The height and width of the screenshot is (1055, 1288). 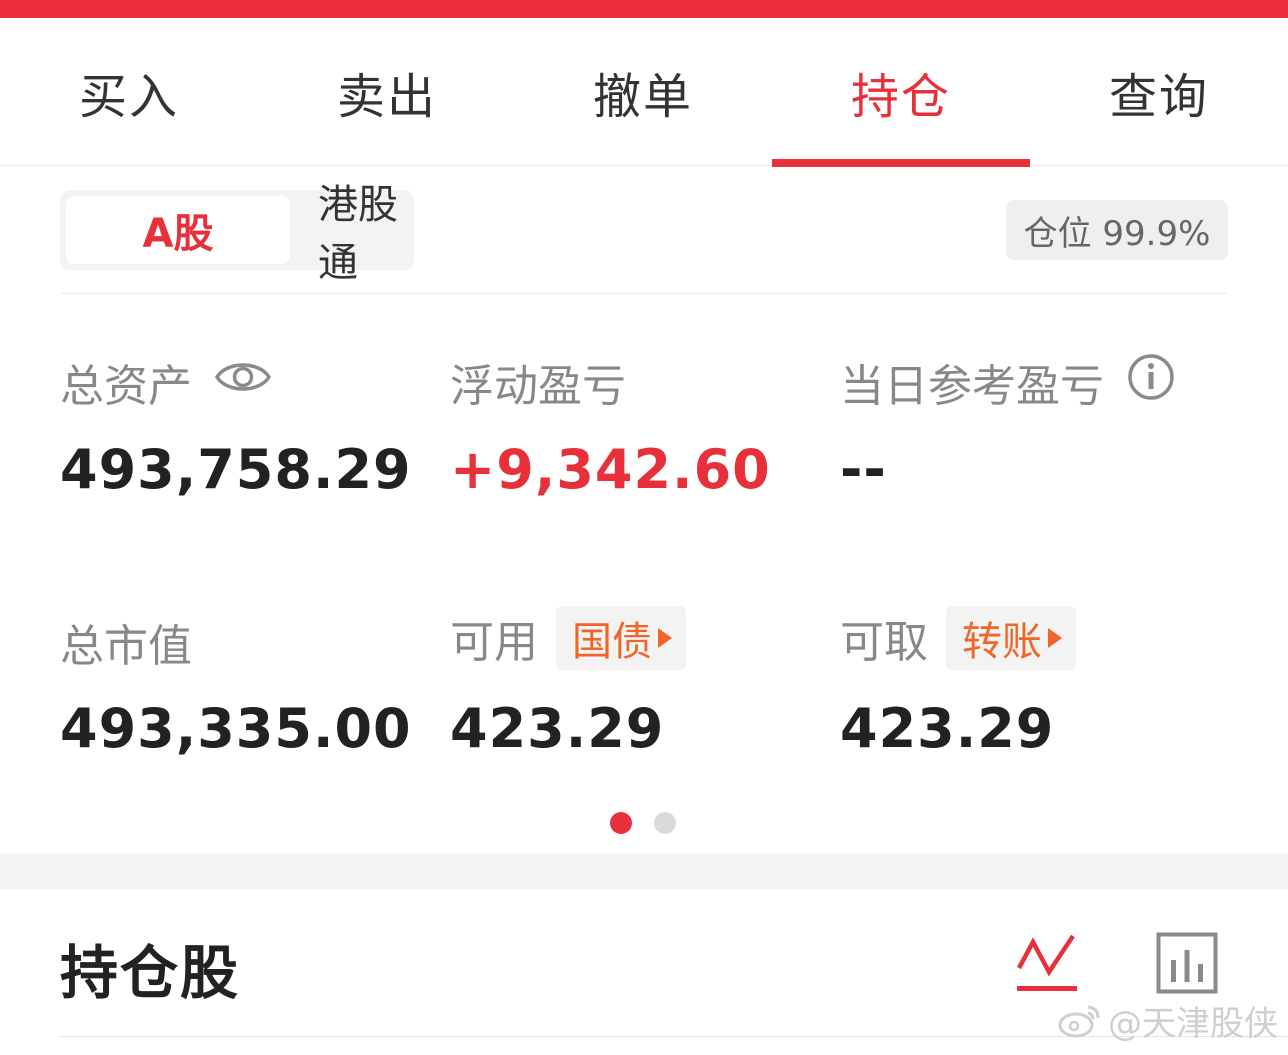 I want to click on withdrawable-label: 可取, so click(x=884, y=642).